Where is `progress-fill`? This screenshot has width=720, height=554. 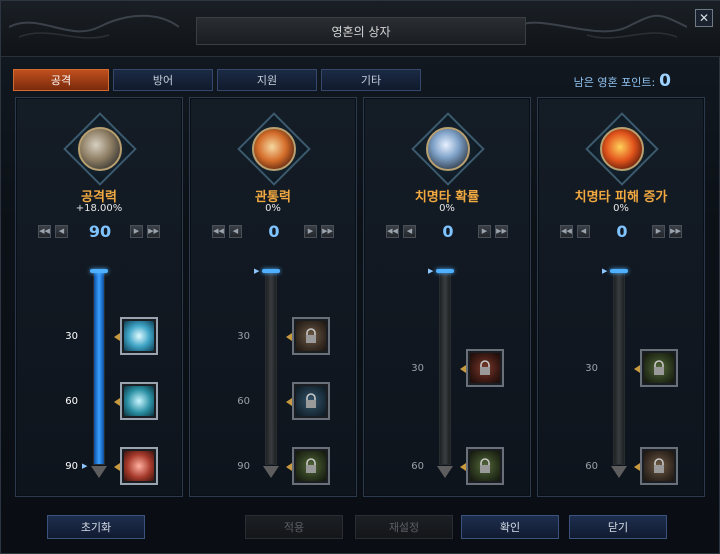 progress-fill is located at coordinates (99, 367).